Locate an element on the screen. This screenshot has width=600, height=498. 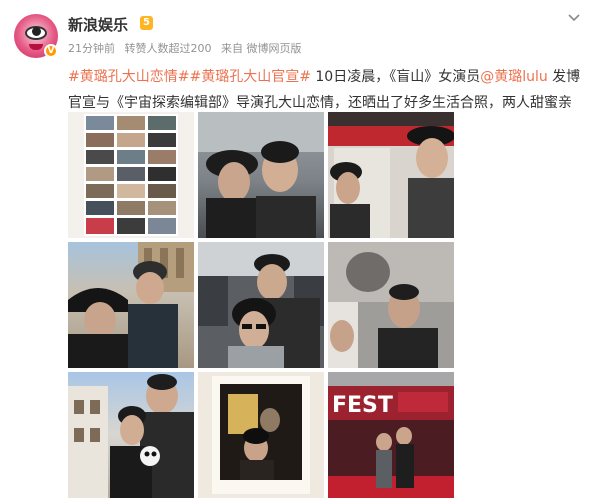
post-text-part: 10日凌晨，《盲山》女演员 is located at coordinates (395, 77).